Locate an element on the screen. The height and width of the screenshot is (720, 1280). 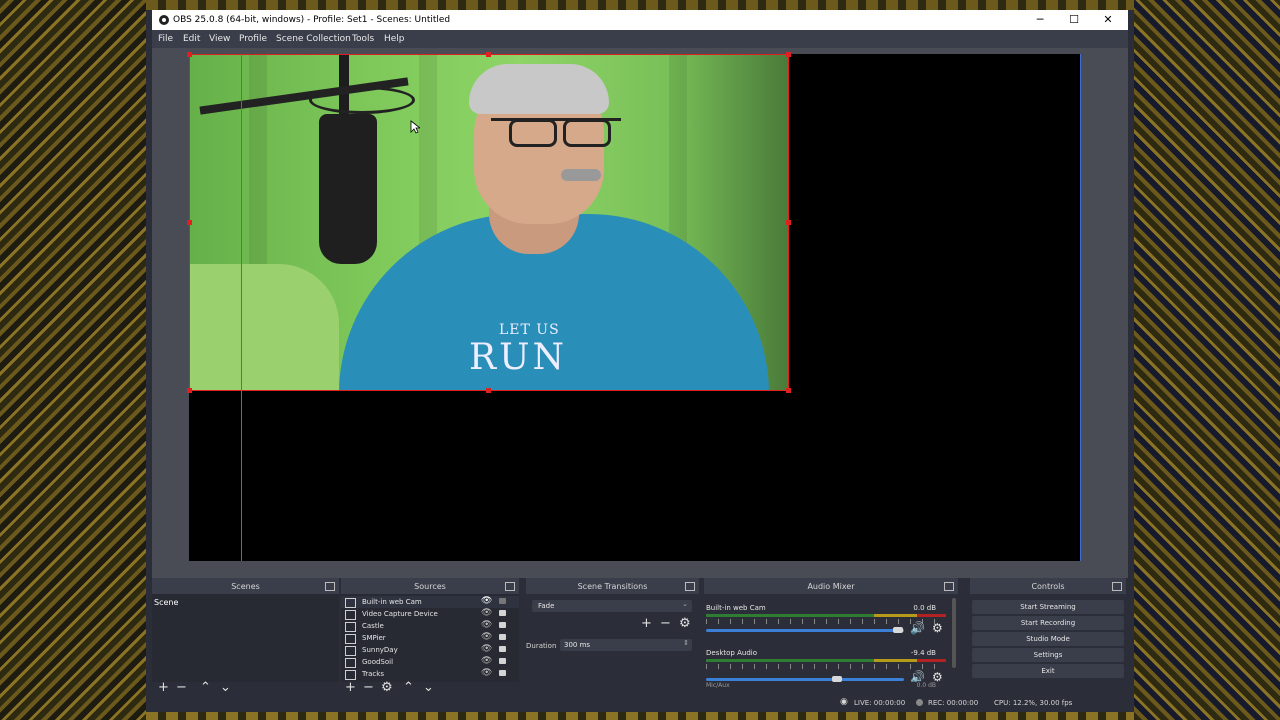
rec-time: REC: 00:00:00 is located at coordinates (953, 703).